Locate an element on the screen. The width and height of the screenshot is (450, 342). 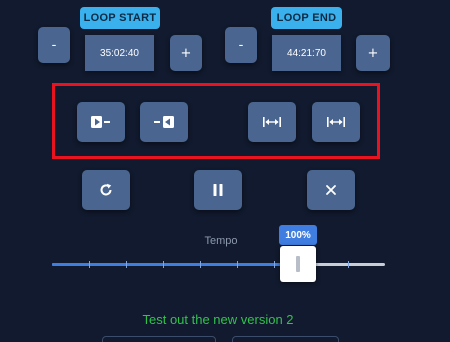
bottom-button-left is located at coordinates (159, 339).